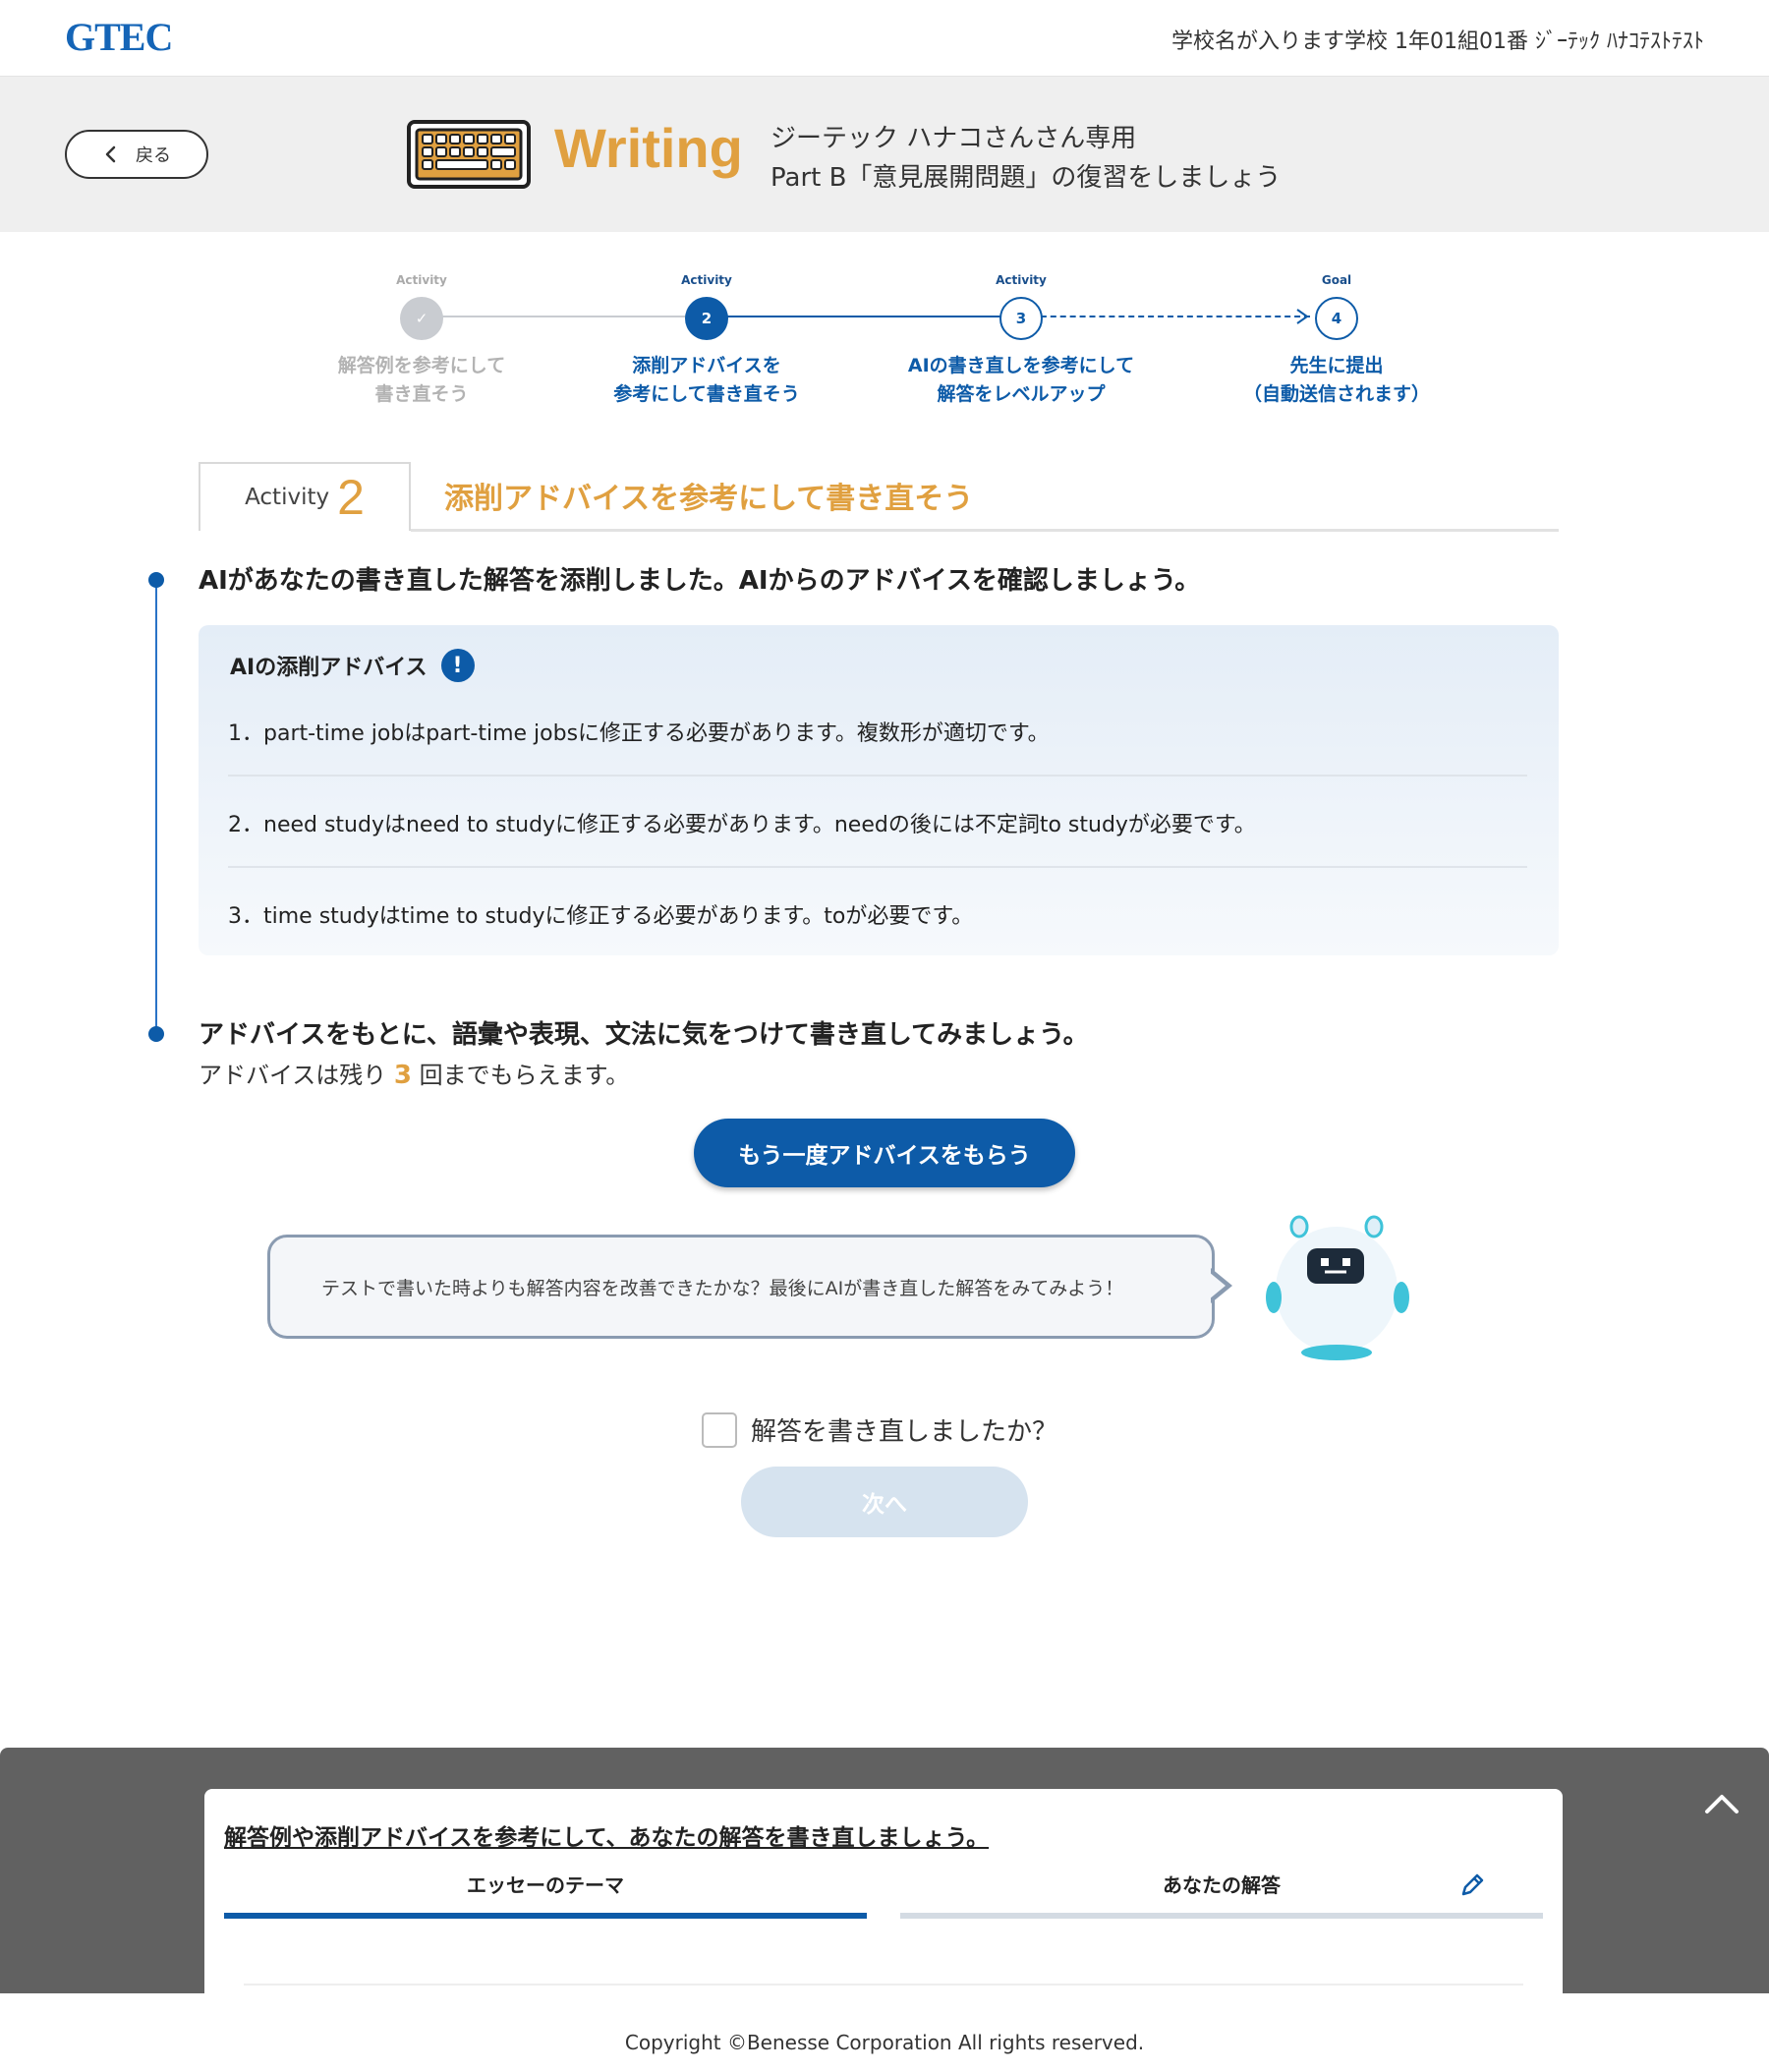 Image resolution: width=1769 pixels, height=2072 pixels. Describe the element at coordinates (421, 394) in the screenshot. I see `step-1-label-line2: 書き直そう` at that location.